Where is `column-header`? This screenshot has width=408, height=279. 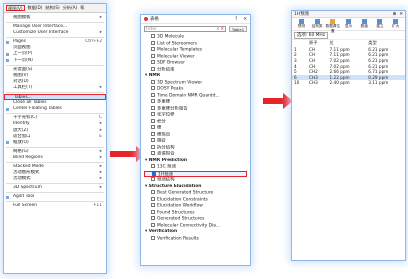 column-header is located at coordinates (299, 43).